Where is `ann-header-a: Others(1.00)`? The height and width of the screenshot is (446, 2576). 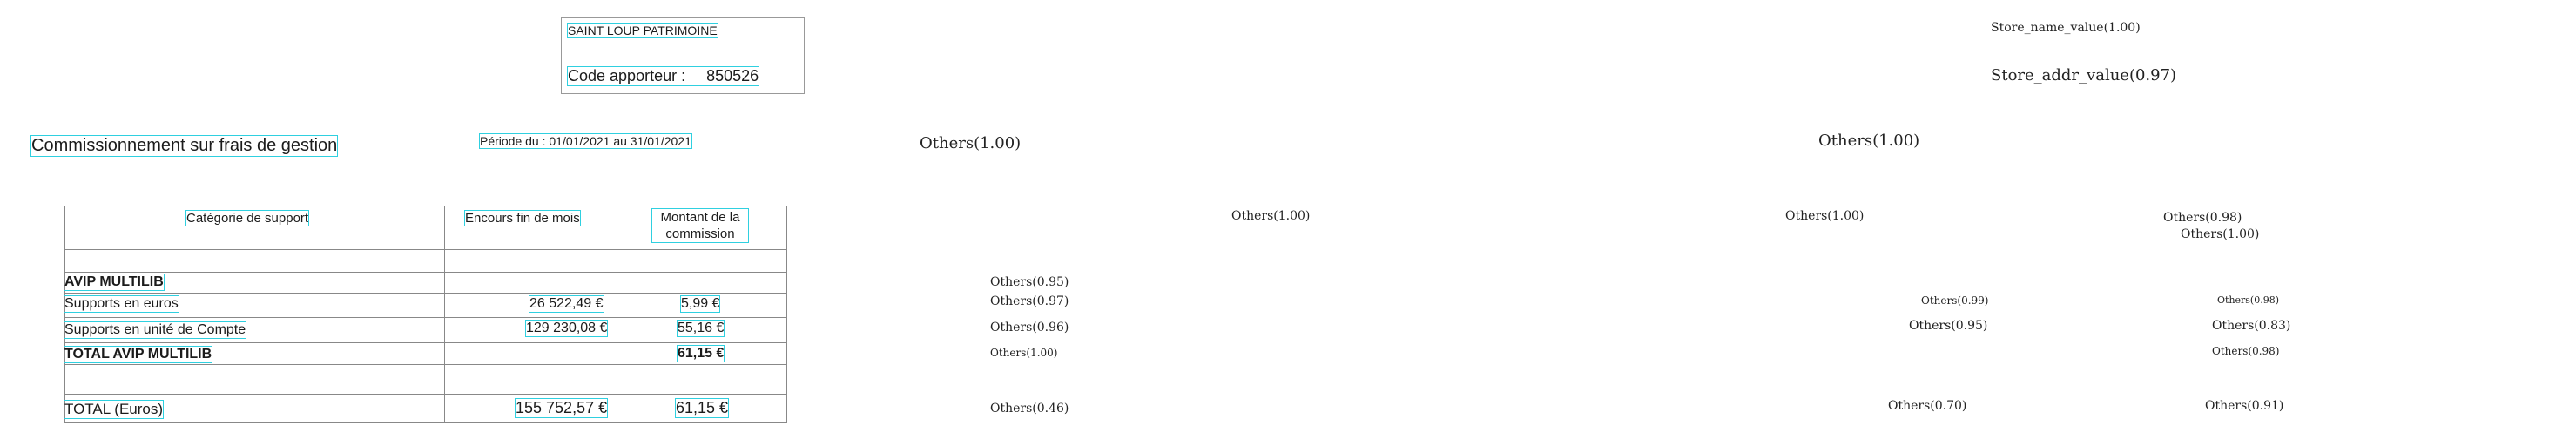
ann-header-a: Others(1.00) is located at coordinates (1271, 216).